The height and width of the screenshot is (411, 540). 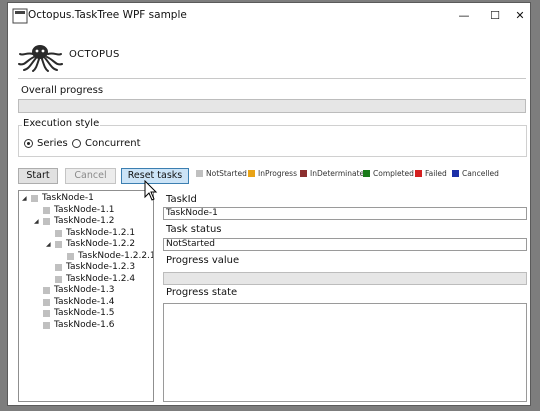 What do you see at coordinates (520, 16) in the screenshot?
I see `close-button: ✕` at bounding box center [520, 16].